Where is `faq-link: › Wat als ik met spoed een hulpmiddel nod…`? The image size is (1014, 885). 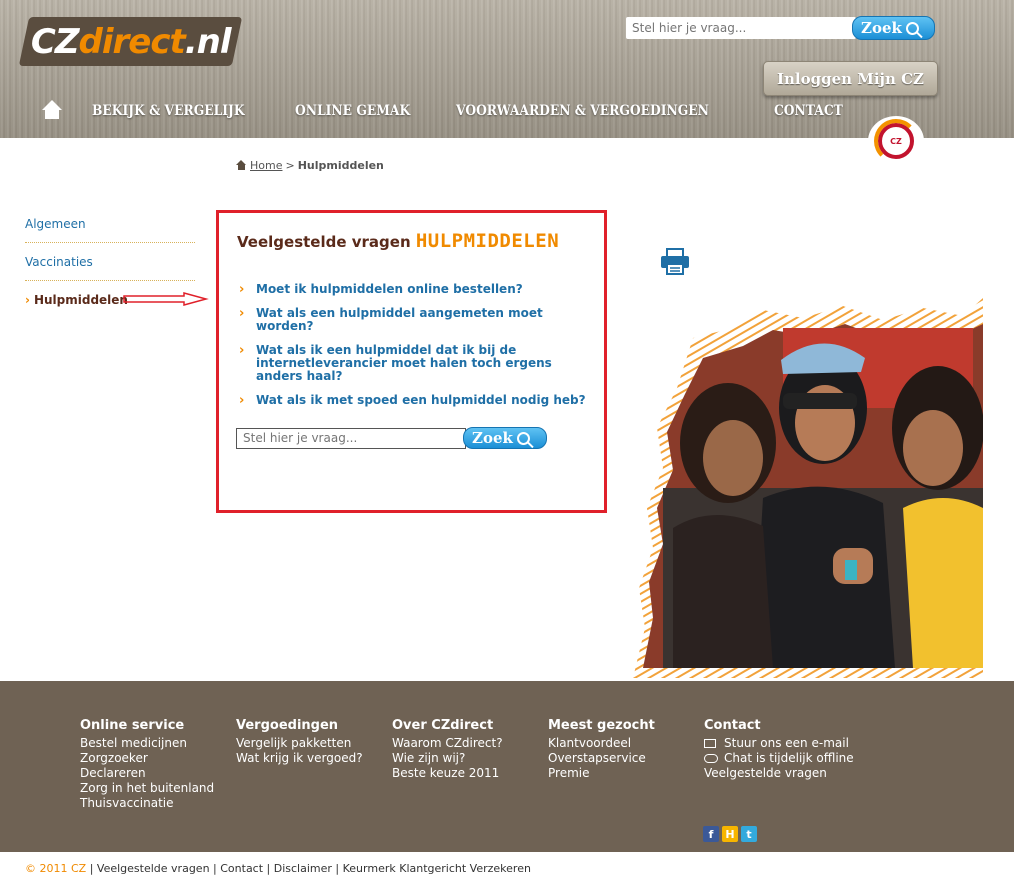 faq-link: › Wat als ik met spoed een hulpmiddel nod… is located at coordinates (416, 400).